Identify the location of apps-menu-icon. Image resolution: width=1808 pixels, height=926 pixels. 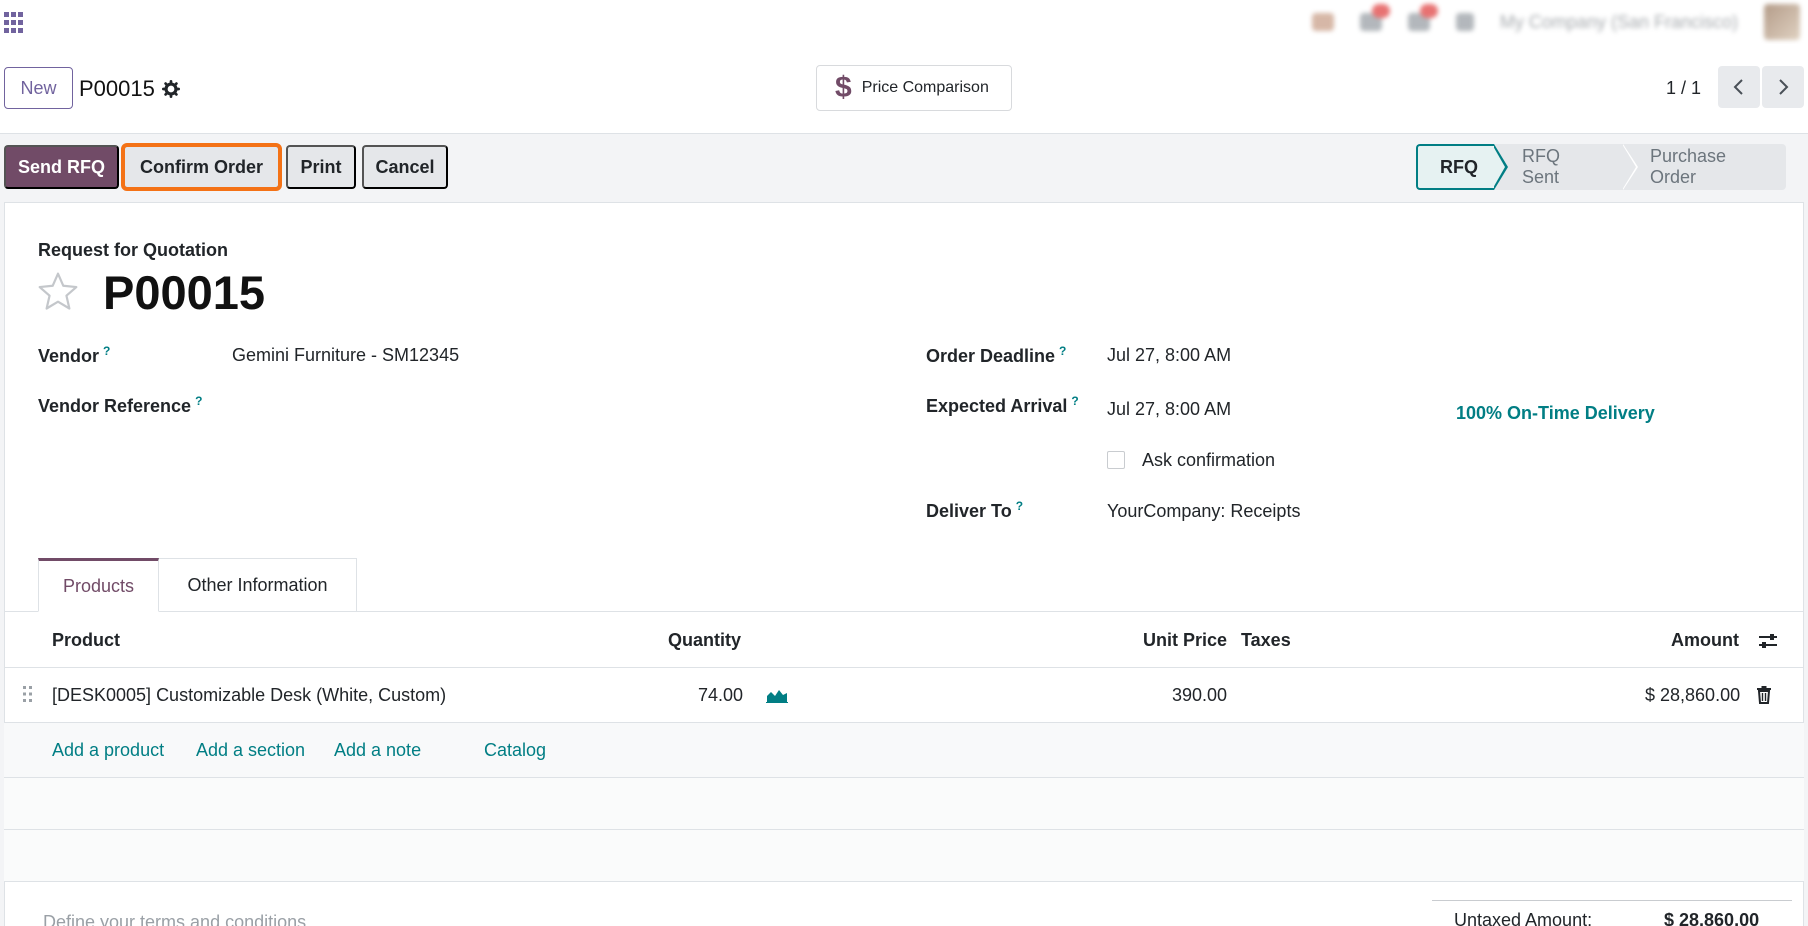
(15, 23).